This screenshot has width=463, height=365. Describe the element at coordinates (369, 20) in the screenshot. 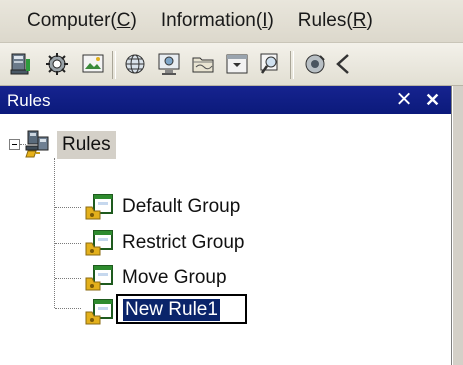

I see `menu-rules-close: )` at that location.